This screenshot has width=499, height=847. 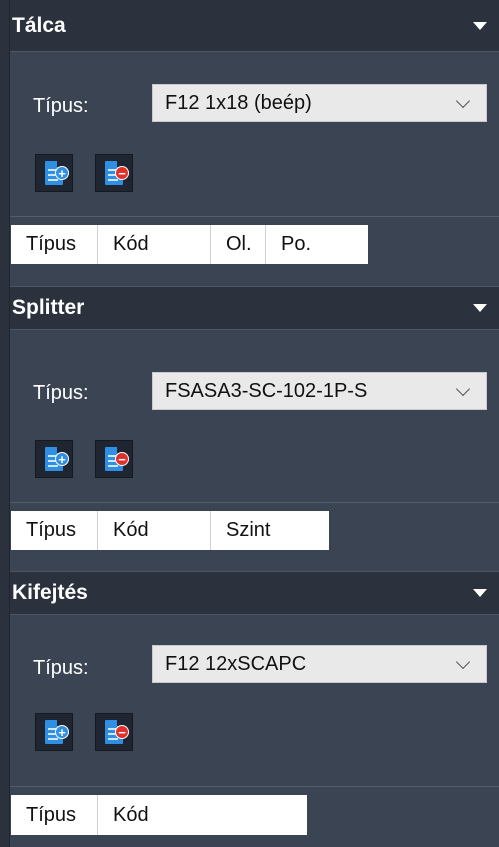 I want to click on type-dropdown: F12 1x18 (beép), so click(x=319, y=103).